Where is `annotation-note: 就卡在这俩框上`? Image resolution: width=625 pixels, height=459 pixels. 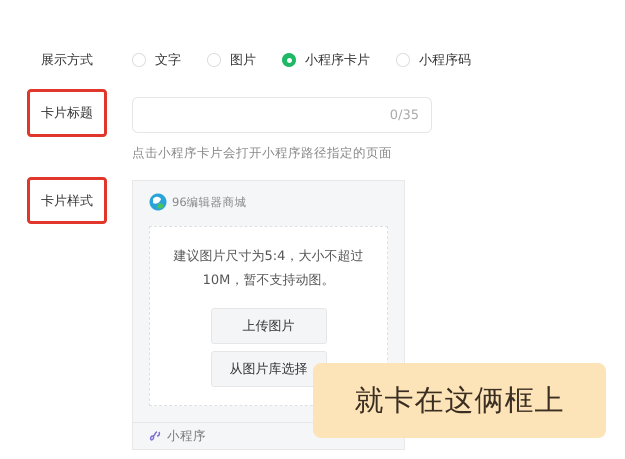
annotation-note: 就卡在这俩框上 is located at coordinates (459, 400).